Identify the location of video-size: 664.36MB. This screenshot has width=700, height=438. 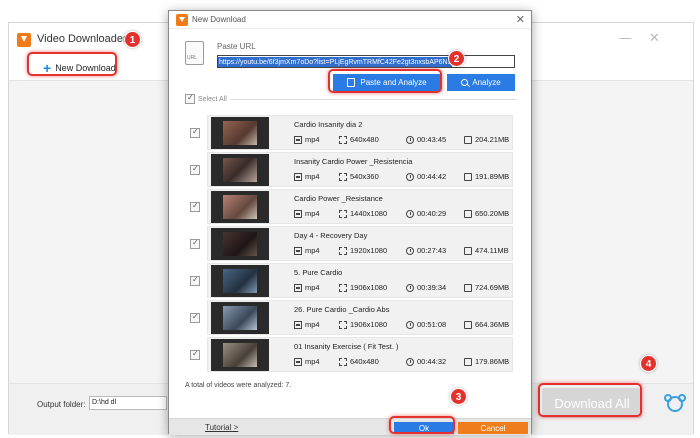
(486, 324).